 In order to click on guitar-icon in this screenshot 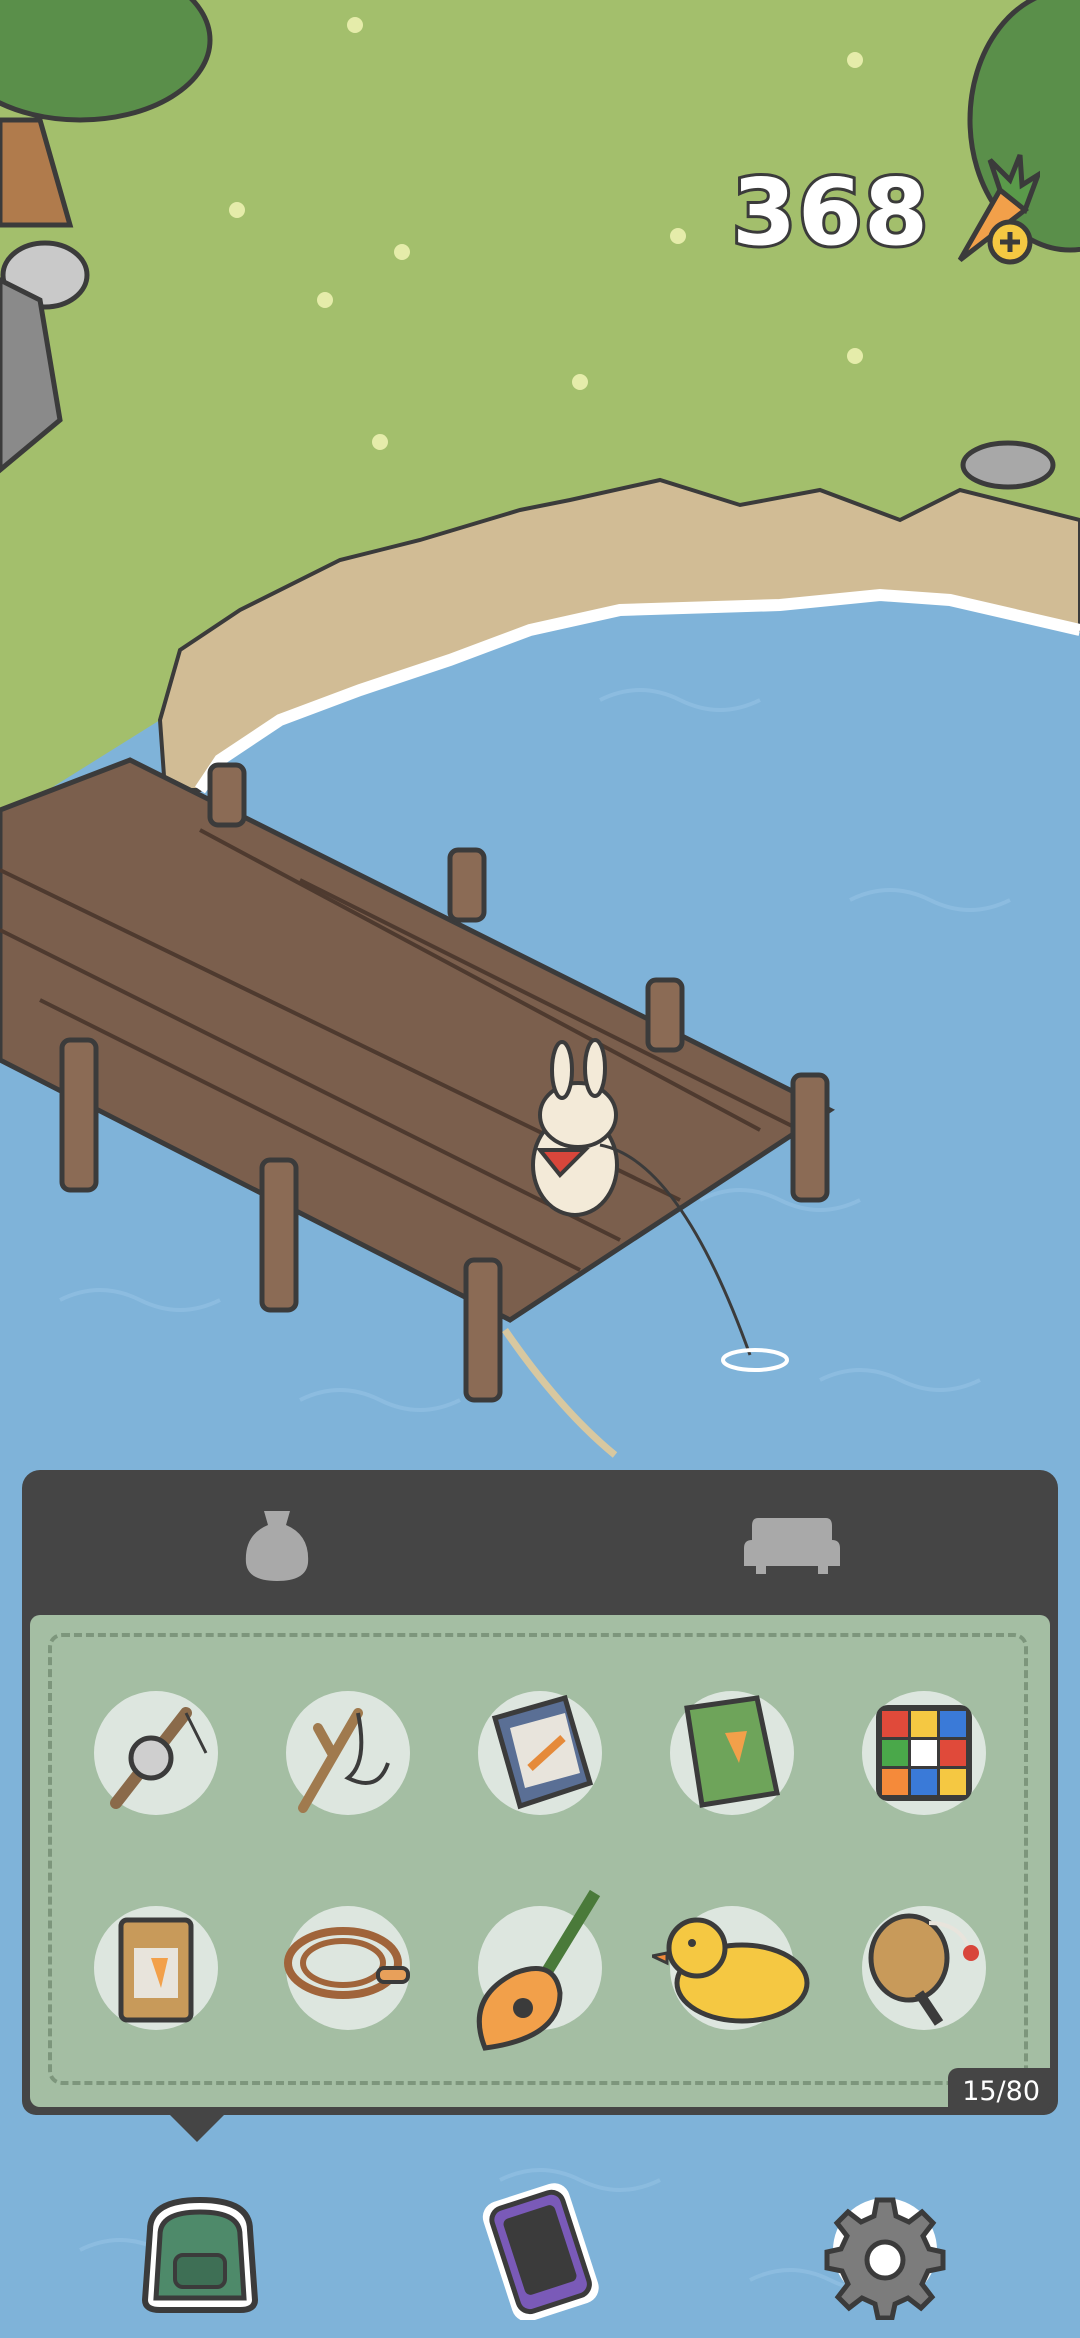, I will do `click(538, 1970)`.